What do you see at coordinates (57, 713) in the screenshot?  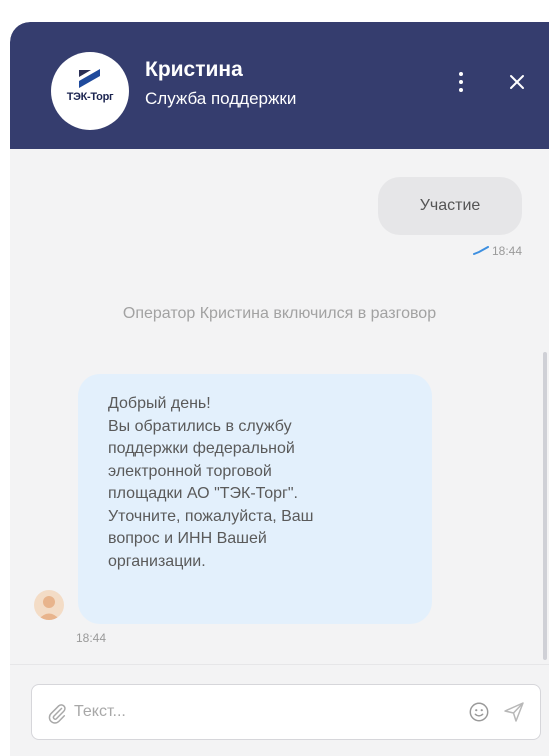 I see `paperclip-icon` at bounding box center [57, 713].